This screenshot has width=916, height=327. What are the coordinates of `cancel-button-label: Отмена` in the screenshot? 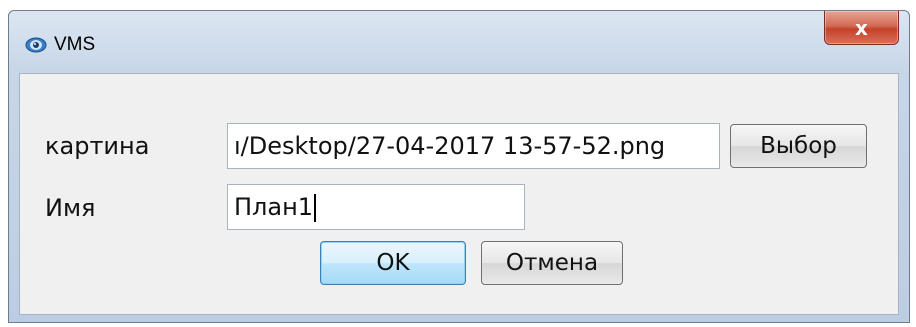 It's located at (552, 263).